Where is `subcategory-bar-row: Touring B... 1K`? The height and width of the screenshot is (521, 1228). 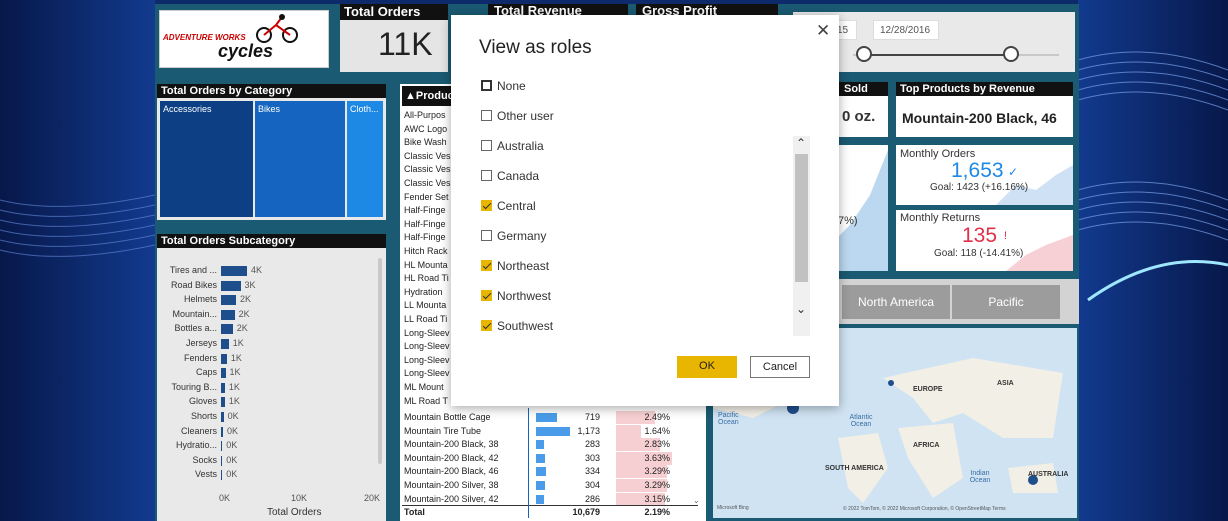 subcategory-bar-row: Touring B... 1K is located at coordinates (267, 388).